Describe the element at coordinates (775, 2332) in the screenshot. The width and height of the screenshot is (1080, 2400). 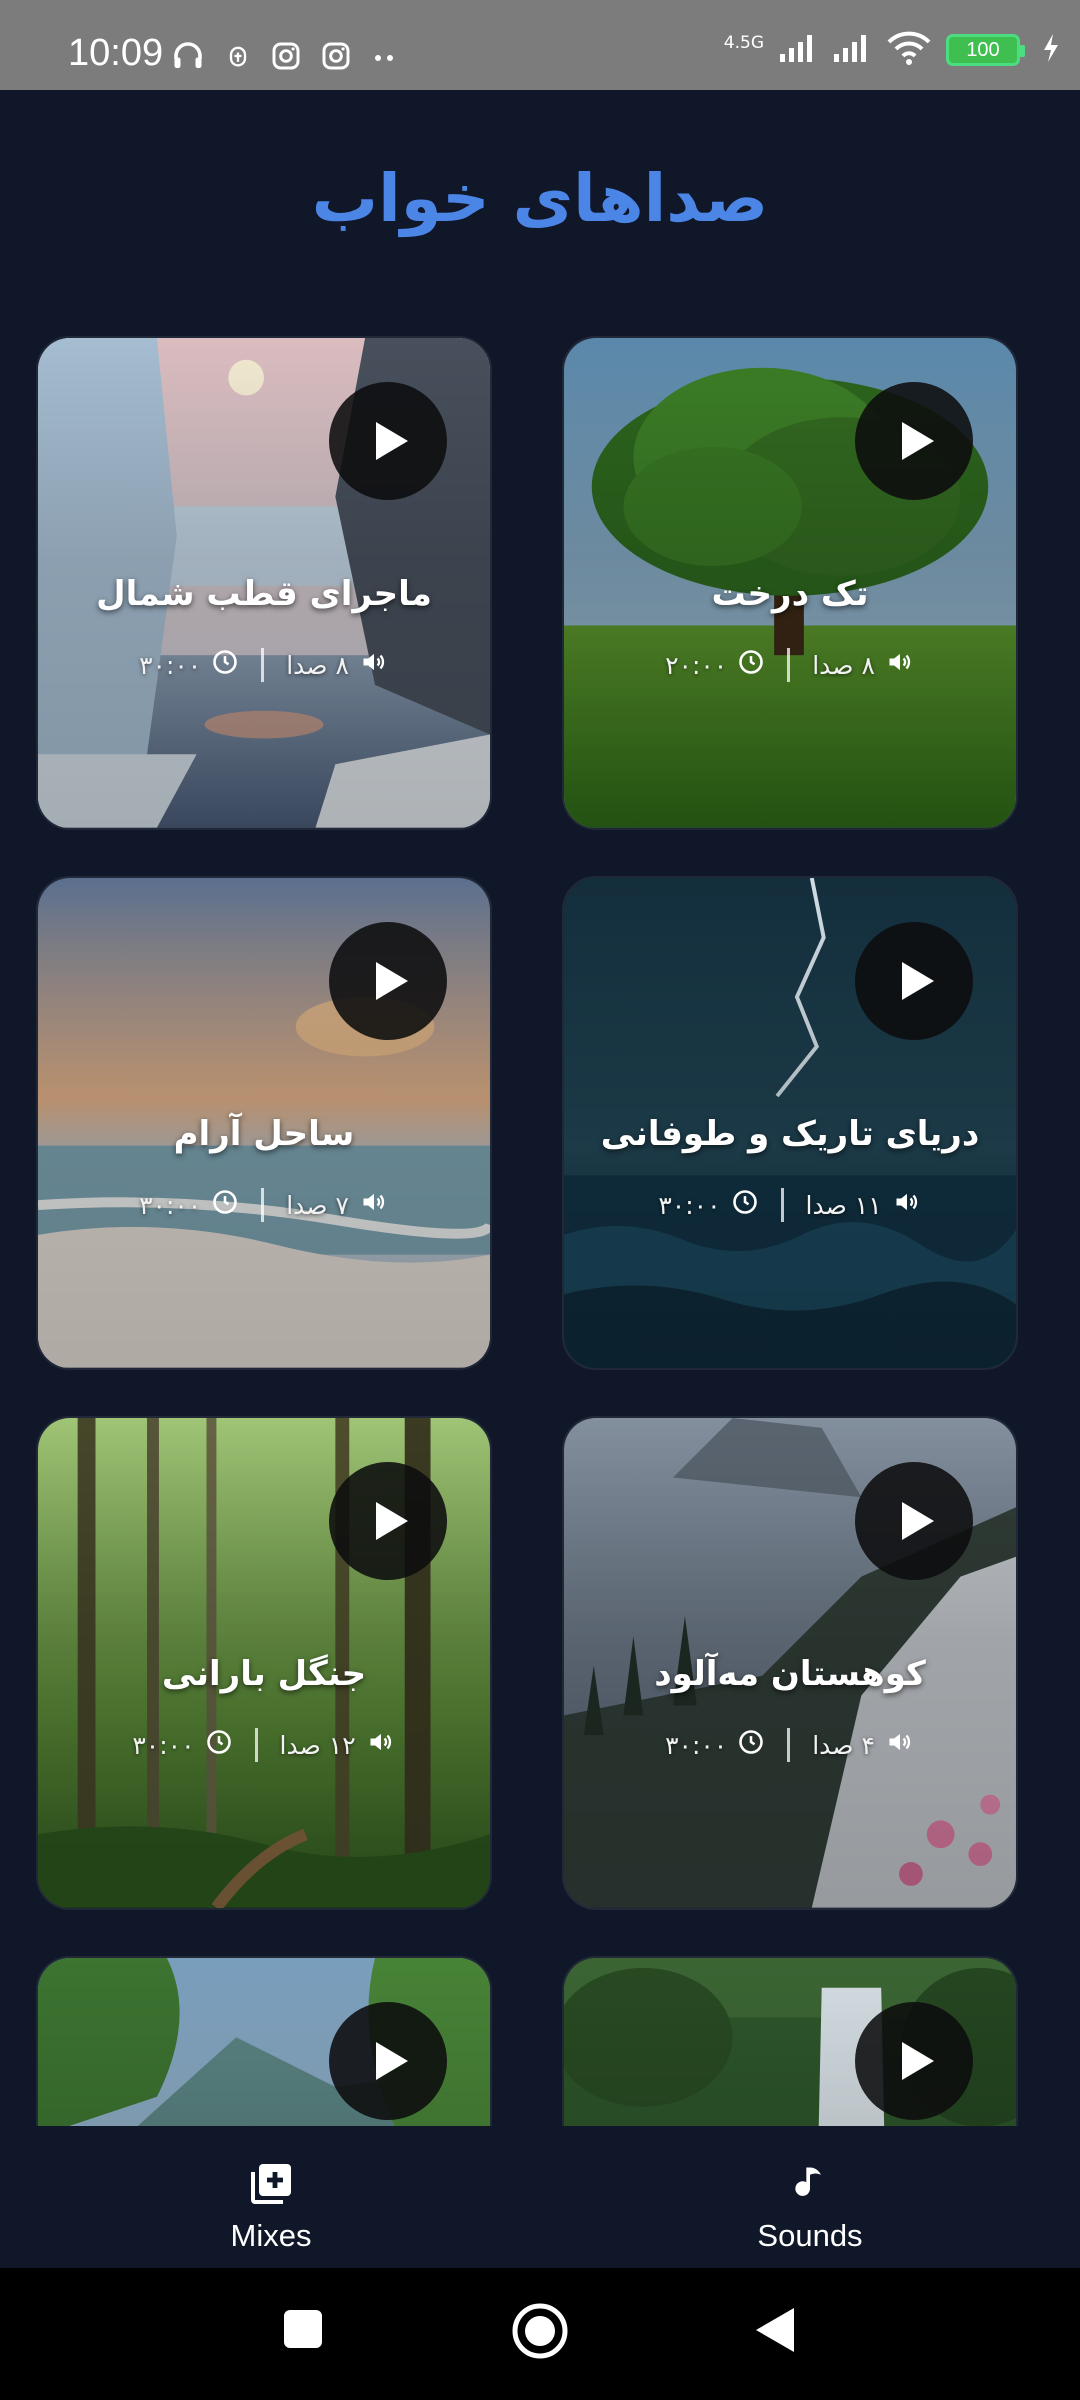
I see `back-button` at that location.